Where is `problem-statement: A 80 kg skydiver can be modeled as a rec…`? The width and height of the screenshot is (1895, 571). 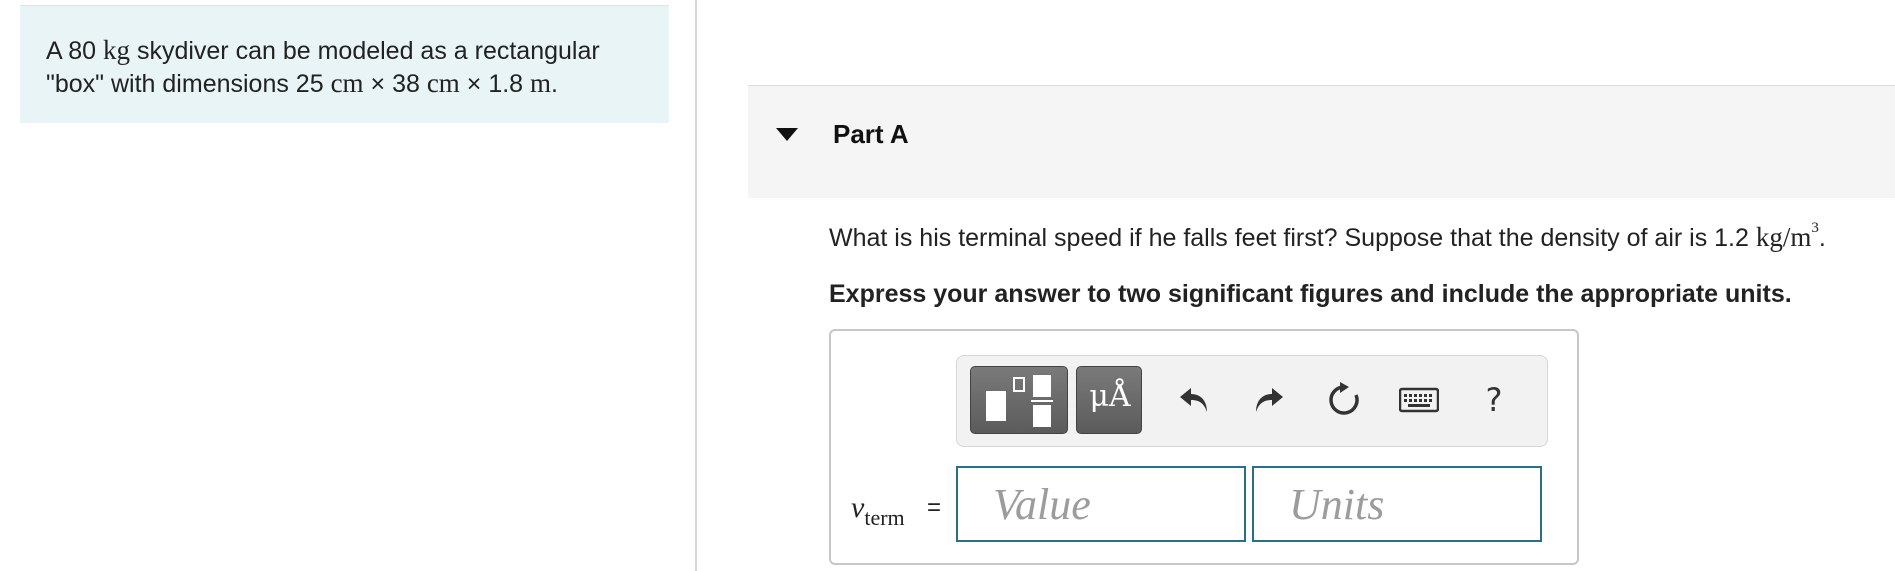
problem-statement: A 80 kg skydiver can be modeled as a rec… is located at coordinates (344, 64).